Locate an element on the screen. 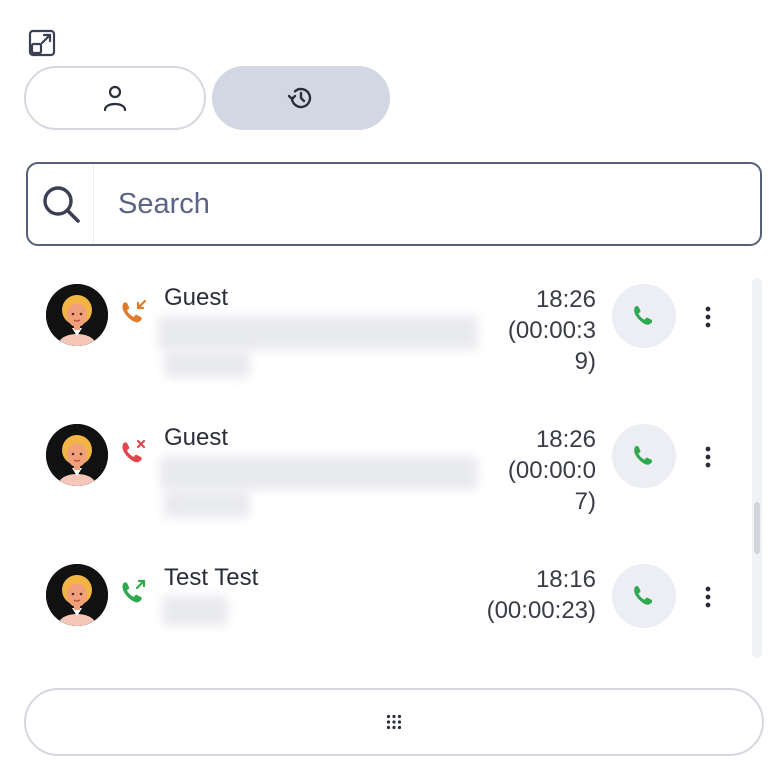 The width and height of the screenshot is (784, 770). call-history-item: Test Test 18:16 (00:00:23) is located at coordinates (375, 603).